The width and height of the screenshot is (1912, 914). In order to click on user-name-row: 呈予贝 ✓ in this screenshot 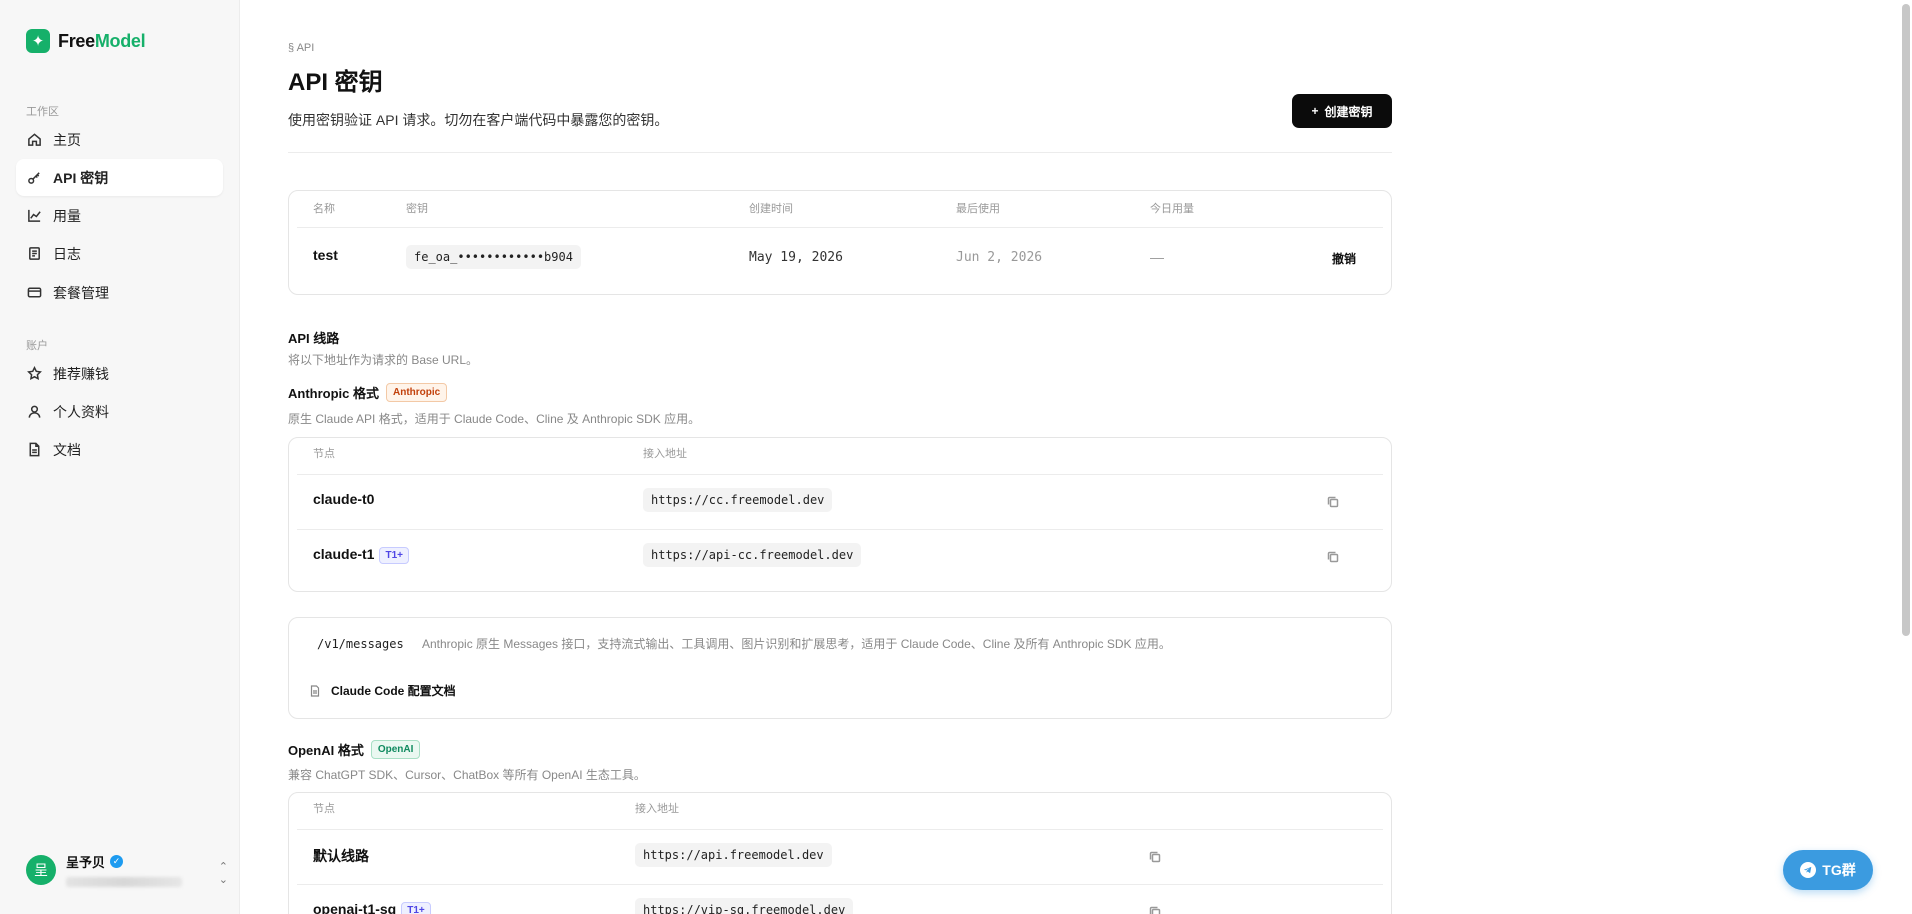, I will do `click(124, 861)`.